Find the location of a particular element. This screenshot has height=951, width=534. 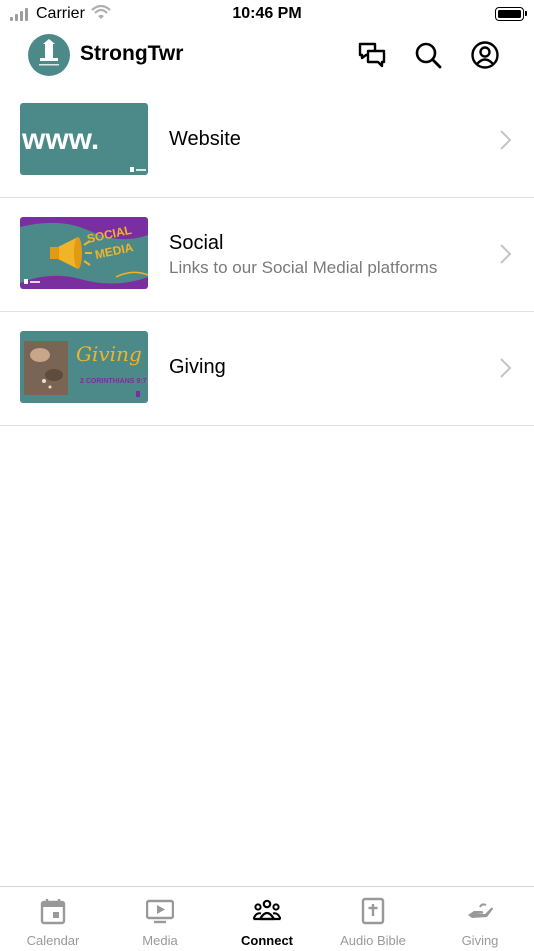

tab-label: Calendar is located at coordinates (53, 940).